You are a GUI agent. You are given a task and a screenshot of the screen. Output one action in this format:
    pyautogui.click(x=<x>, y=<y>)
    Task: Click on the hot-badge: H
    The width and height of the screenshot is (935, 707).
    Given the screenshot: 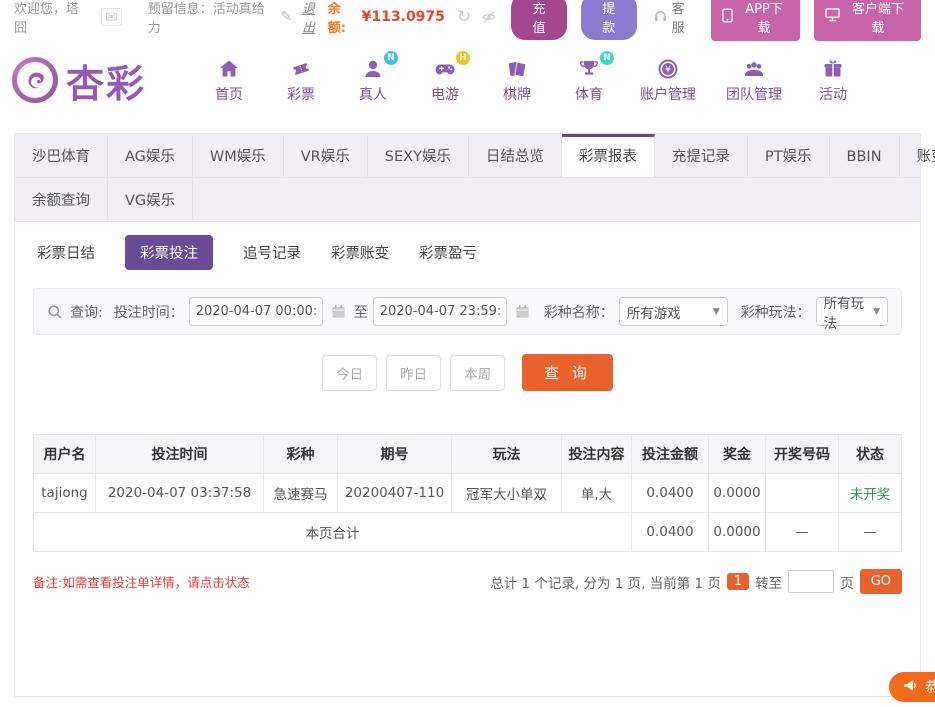 What is the action you would take?
    pyautogui.click(x=463, y=57)
    